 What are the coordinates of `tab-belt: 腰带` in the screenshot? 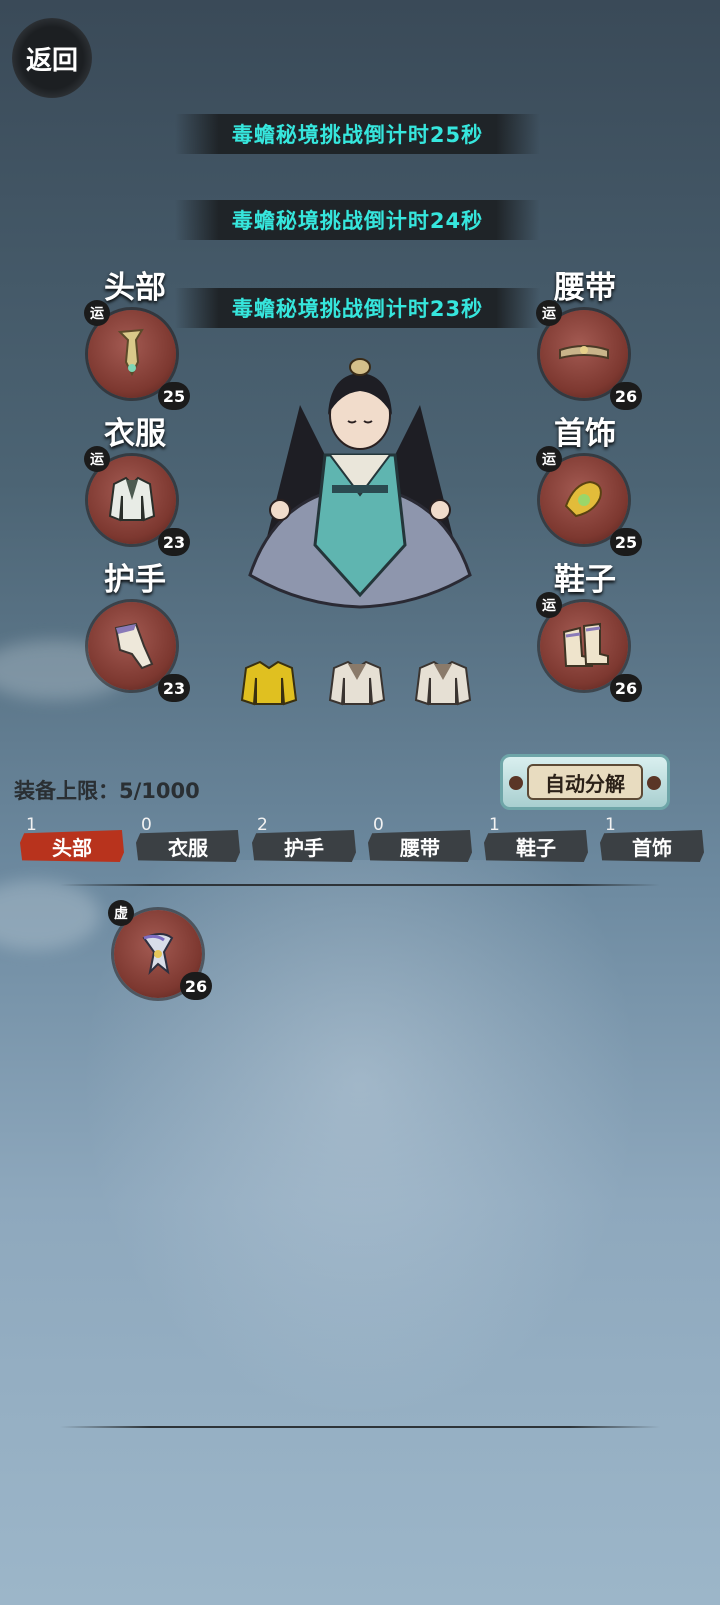 It's located at (420, 846).